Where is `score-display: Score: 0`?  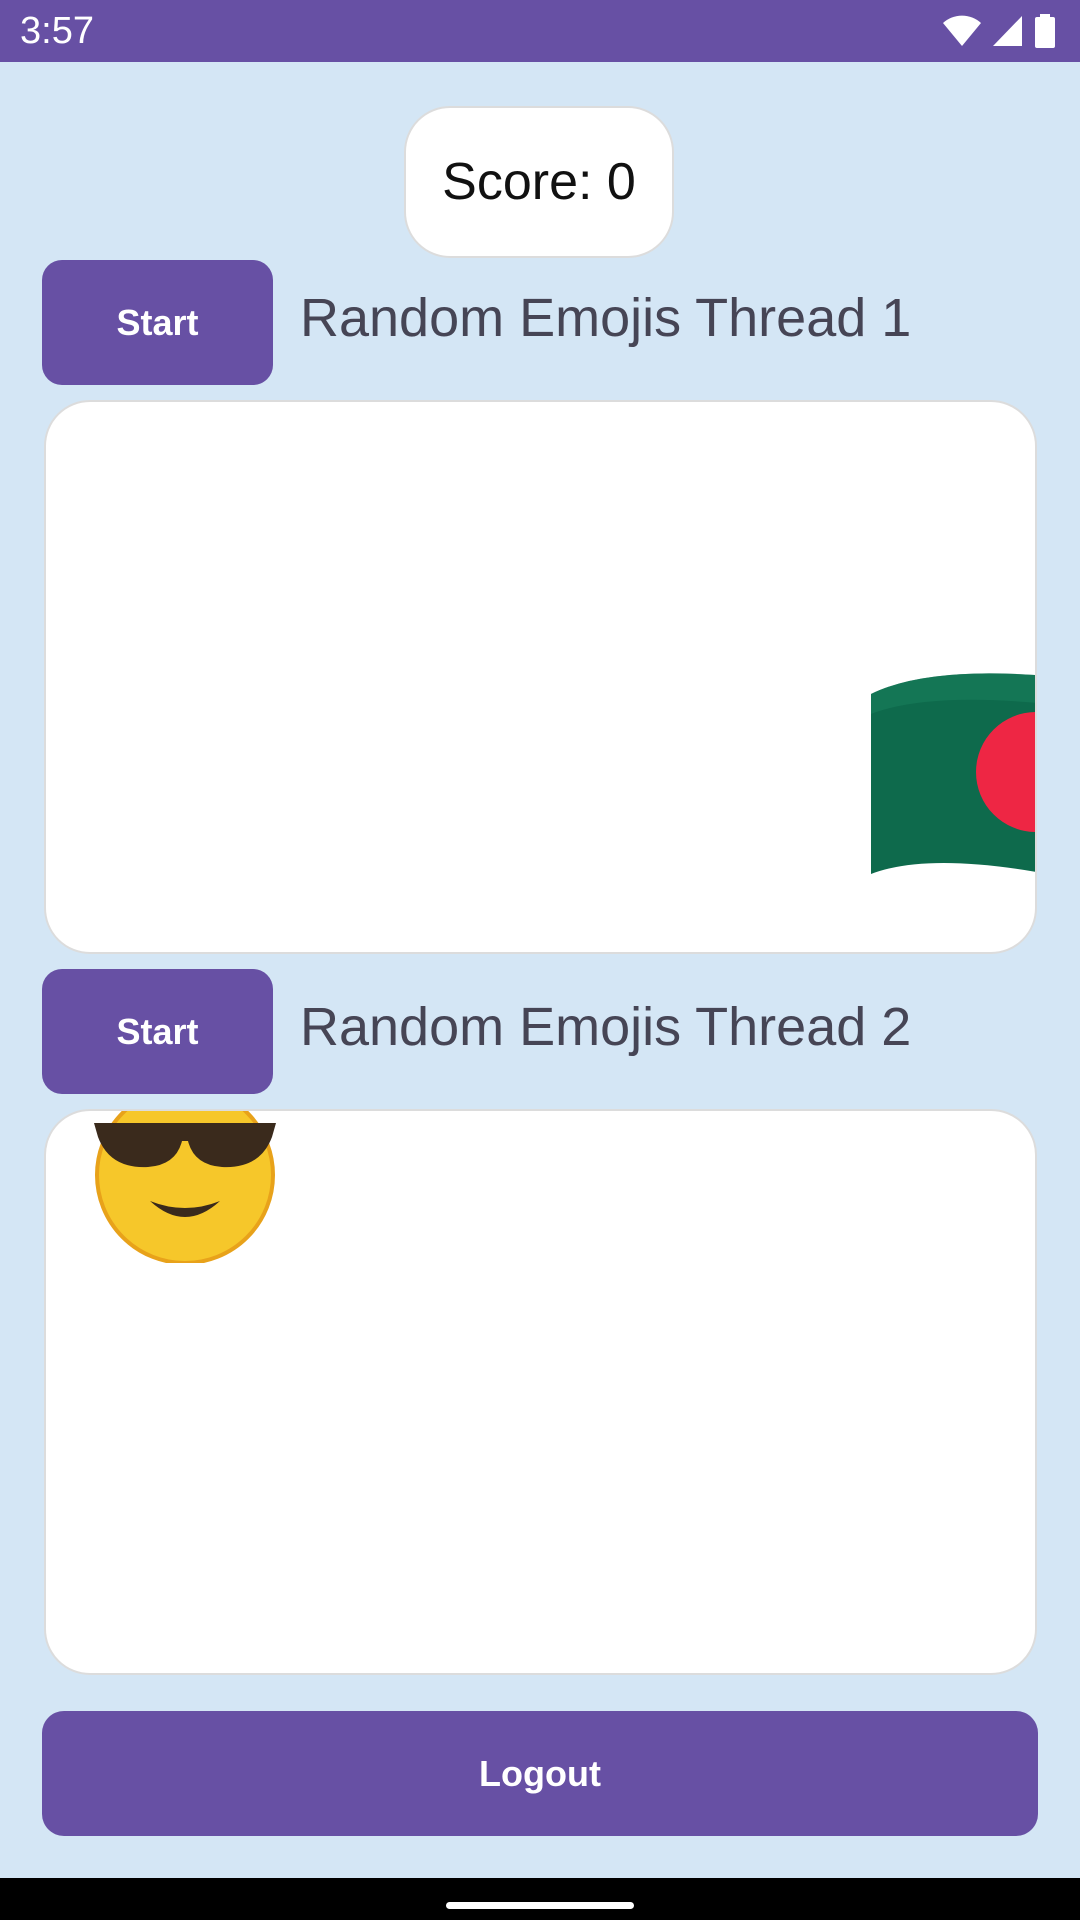
score-display: Score: 0 is located at coordinates (539, 182).